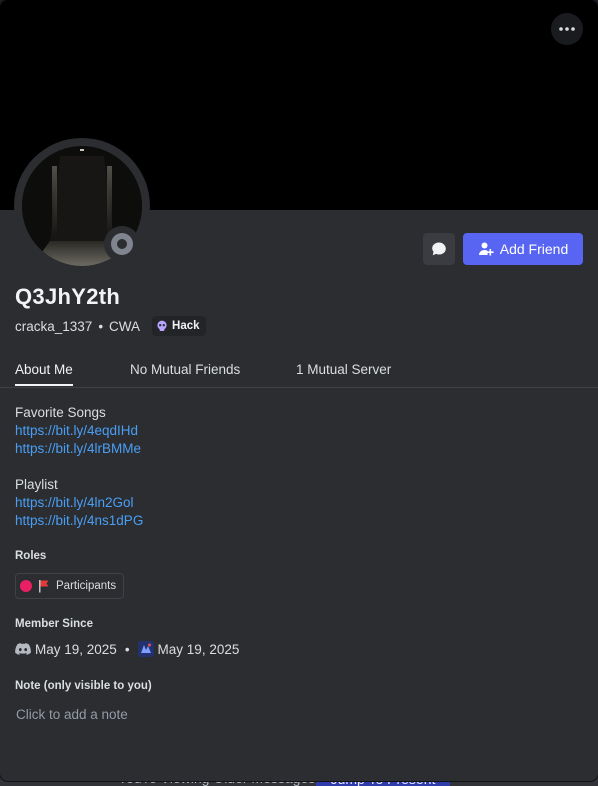 This screenshot has height=786, width=598. I want to click on more-options-button, so click(567, 29).